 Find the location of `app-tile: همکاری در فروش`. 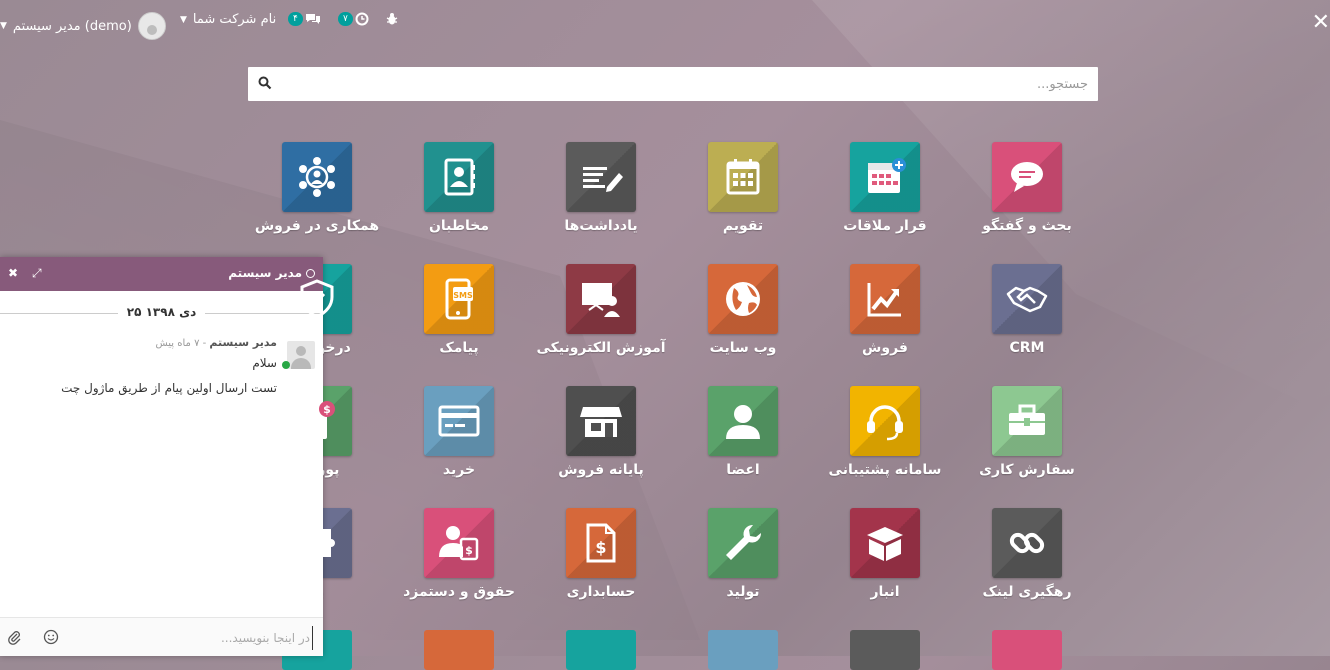

app-tile: همکاری در فروش is located at coordinates (317, 188).